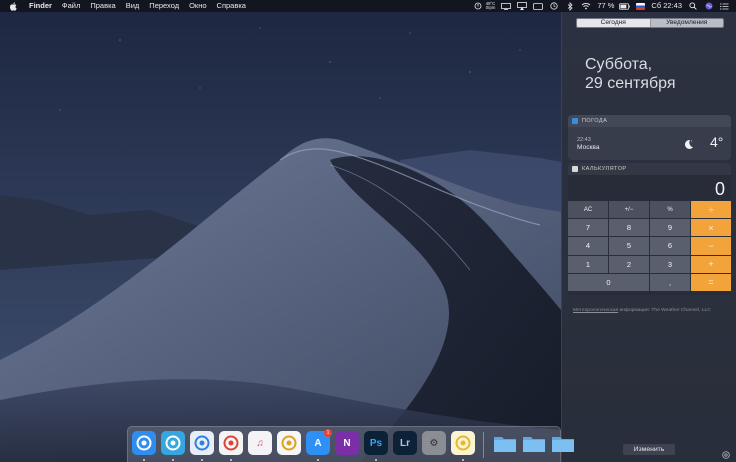 This screenshot has height=462, width=736. What do you see at coordinates (173, 443) in the screenshot?
I see `telegram-icon` at bounding box center [173, 443].